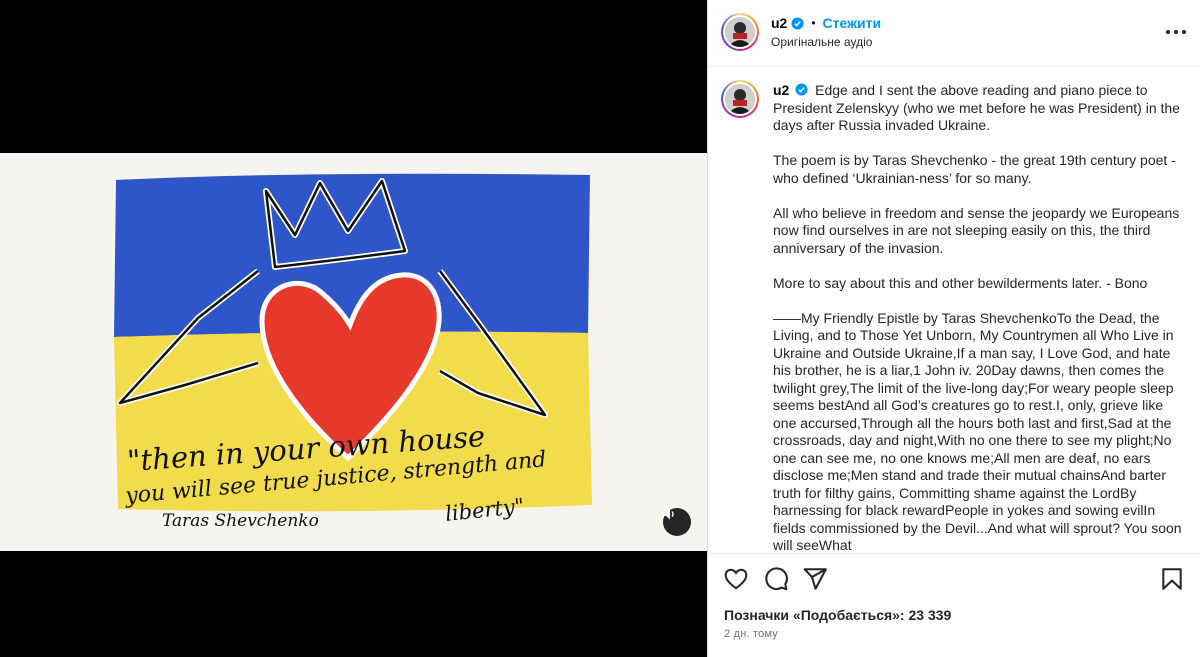  Describe the element at coordinates (781, 90) in the screenshot. I see `caption-username: u2` at that location.